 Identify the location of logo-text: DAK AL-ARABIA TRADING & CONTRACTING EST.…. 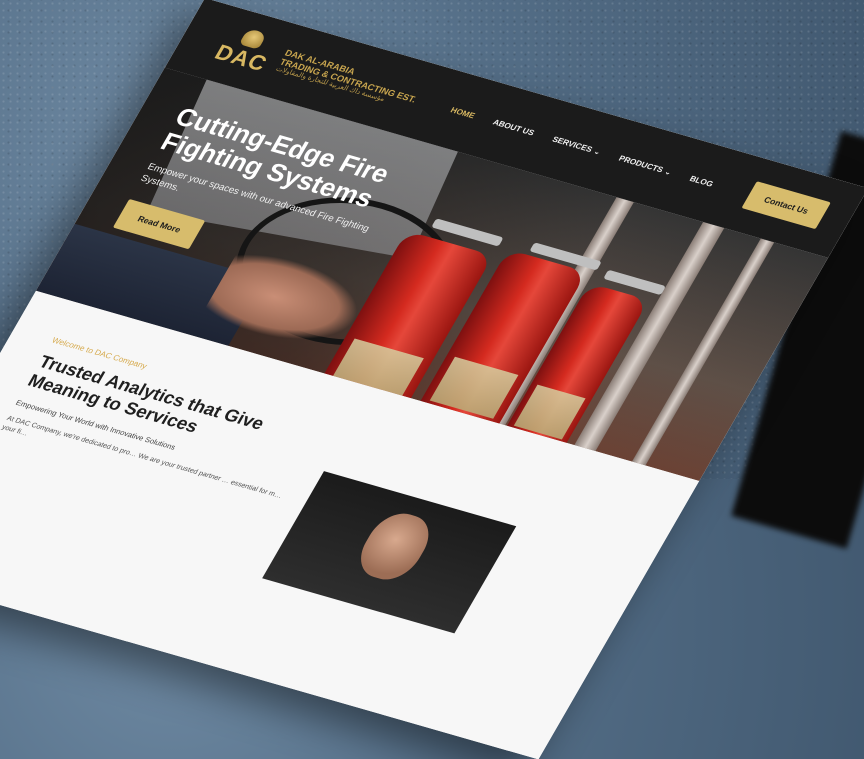
(349, 80).